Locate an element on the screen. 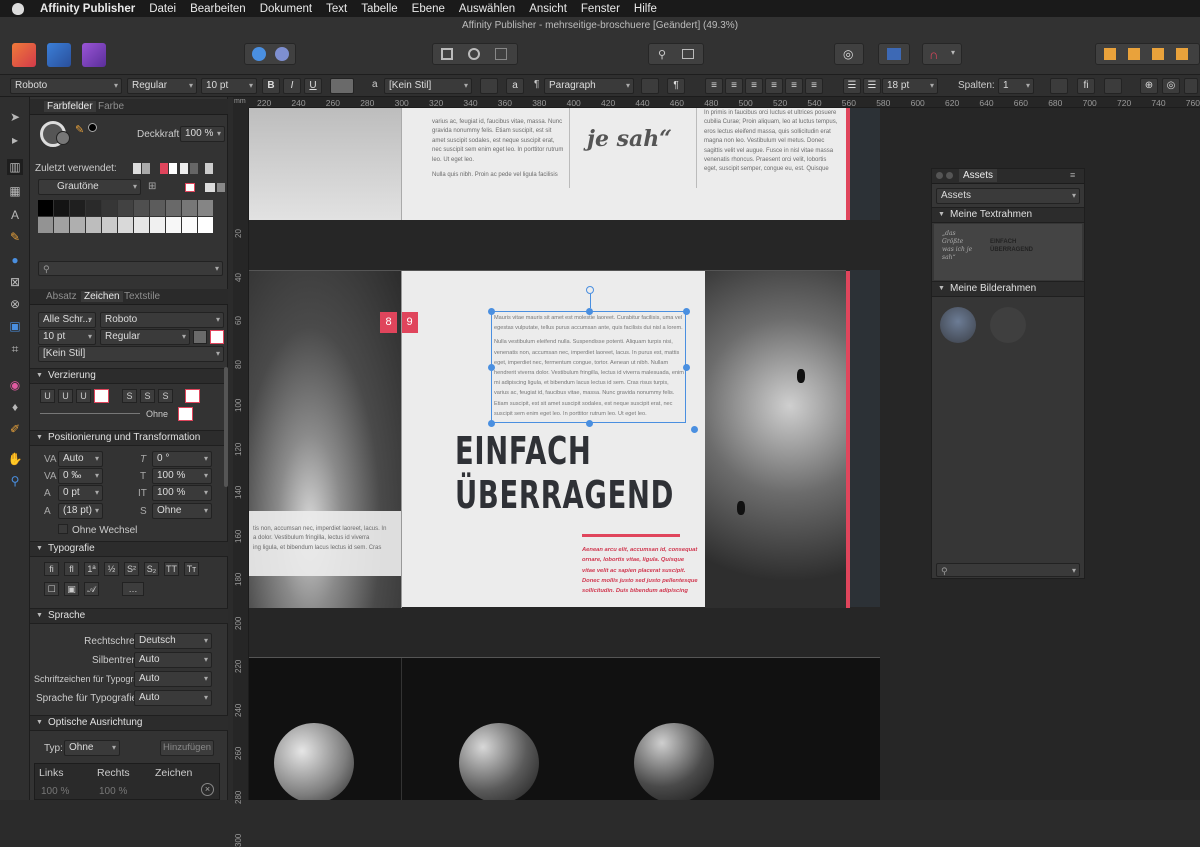  add-button: Hinzufügen is located at coordinates (187, 748).